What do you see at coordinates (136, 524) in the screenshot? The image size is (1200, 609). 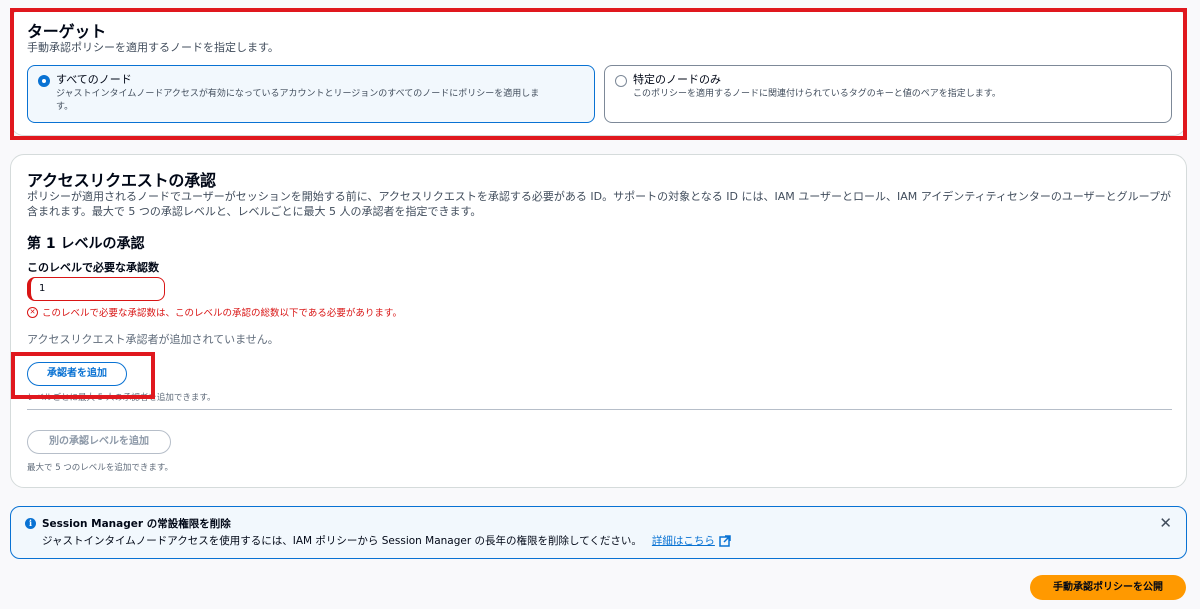 I see `flash-title: Session Manager の常設権限を削除` at bounding box center [136, 524].